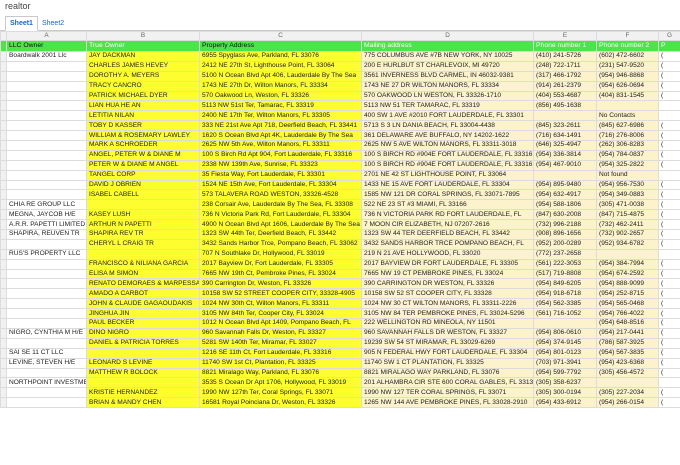 This screenshot has height=465, width=680. What do you see at coordinates (143, 244) in the screenshot?
I see `cell-true-owner: CHERYL L CRAIG TR` at bounding box center [143, 244].